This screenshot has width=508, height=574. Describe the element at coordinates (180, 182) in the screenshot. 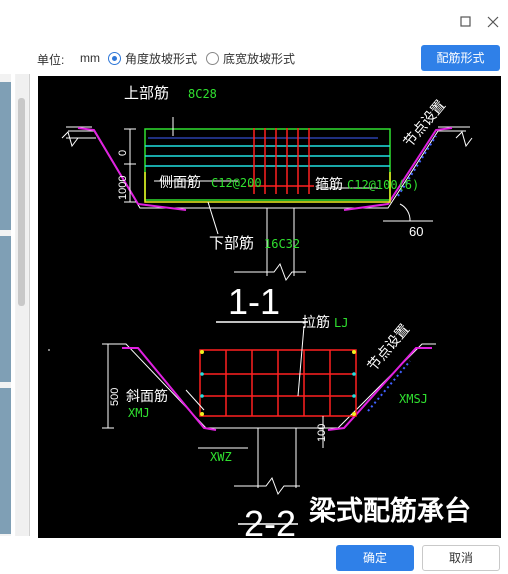

I see `side-rebar-label: 侧面筋` at that location.